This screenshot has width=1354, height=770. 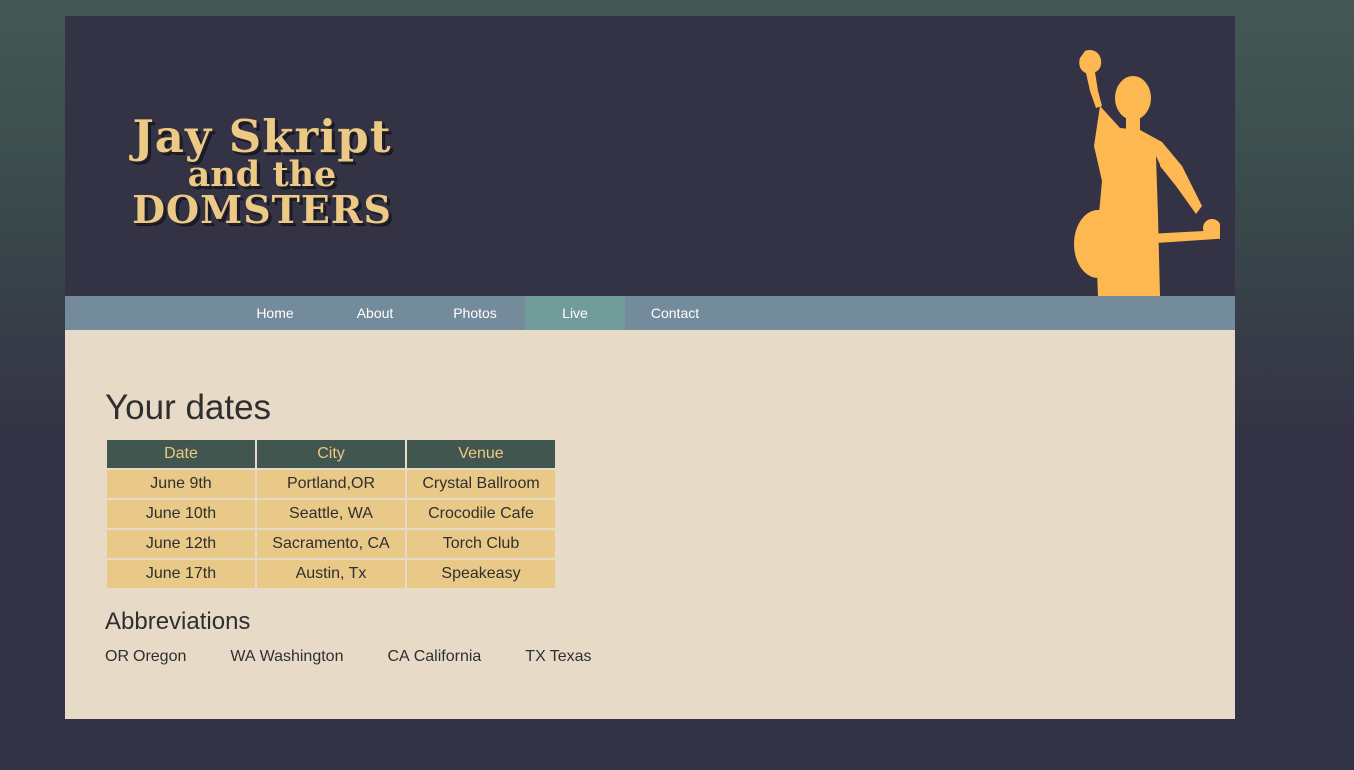 I want to click on table-row: June 12th Sacramento, CA Torch Club, so click(x=331, y=544).